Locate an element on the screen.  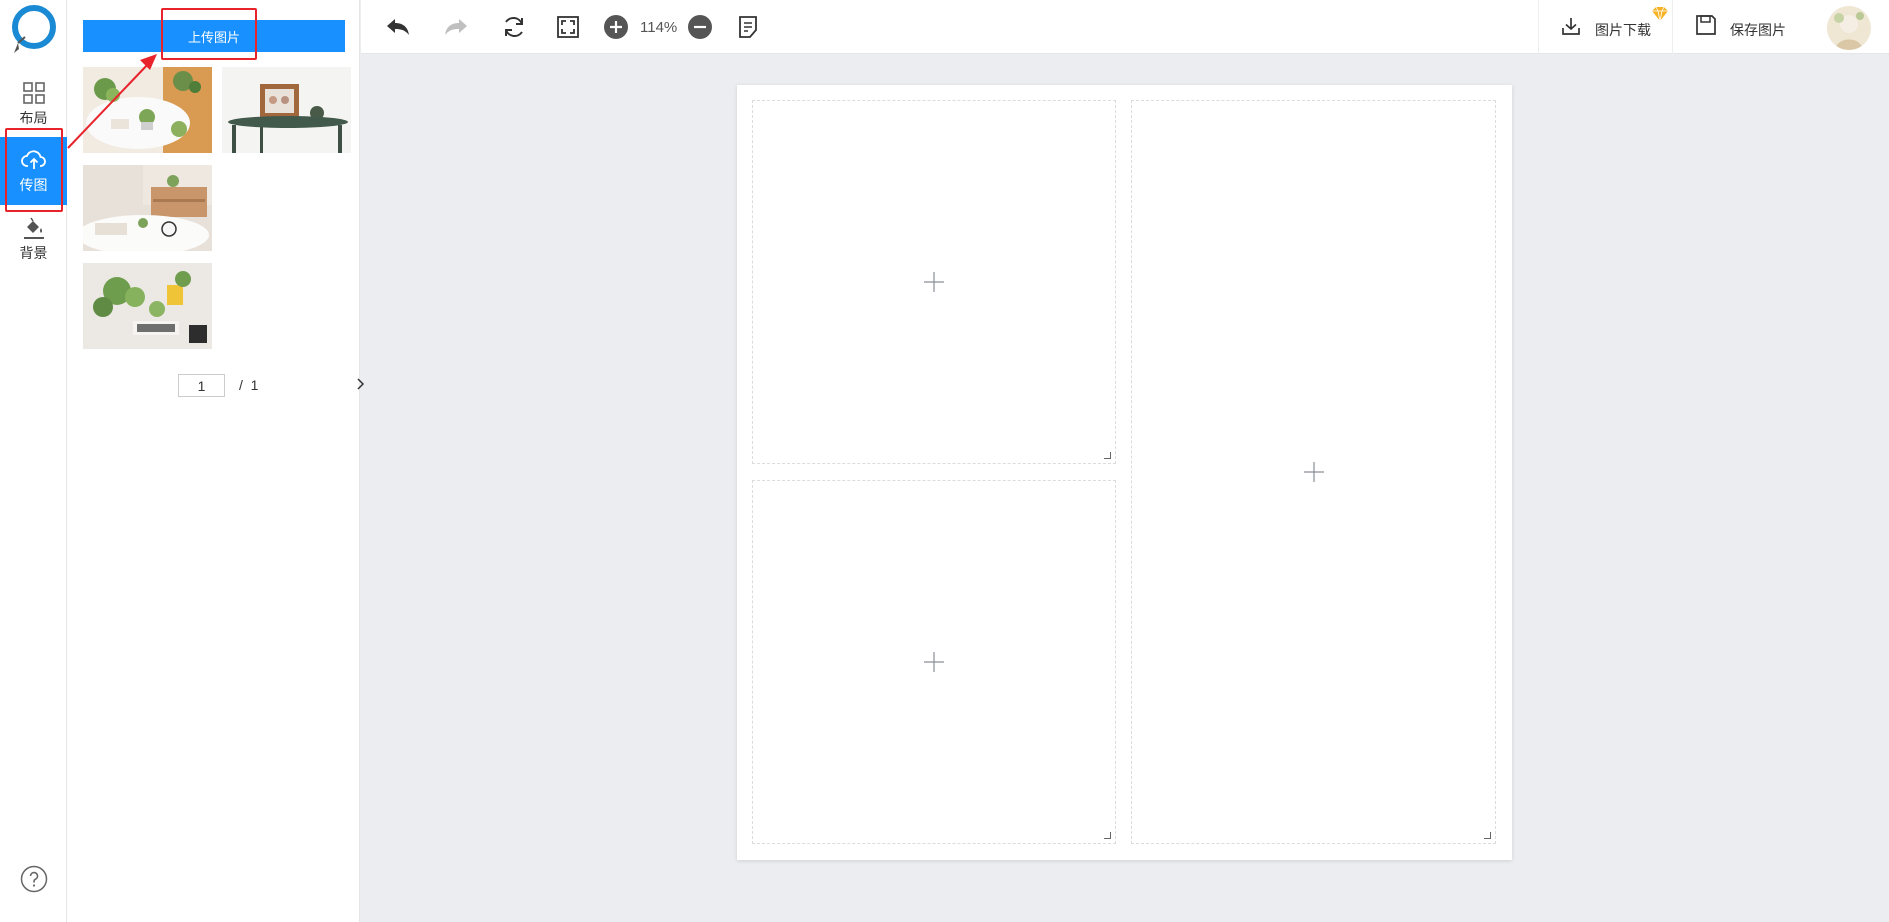
pagination: / 1 is located at coordinates (216, 385).